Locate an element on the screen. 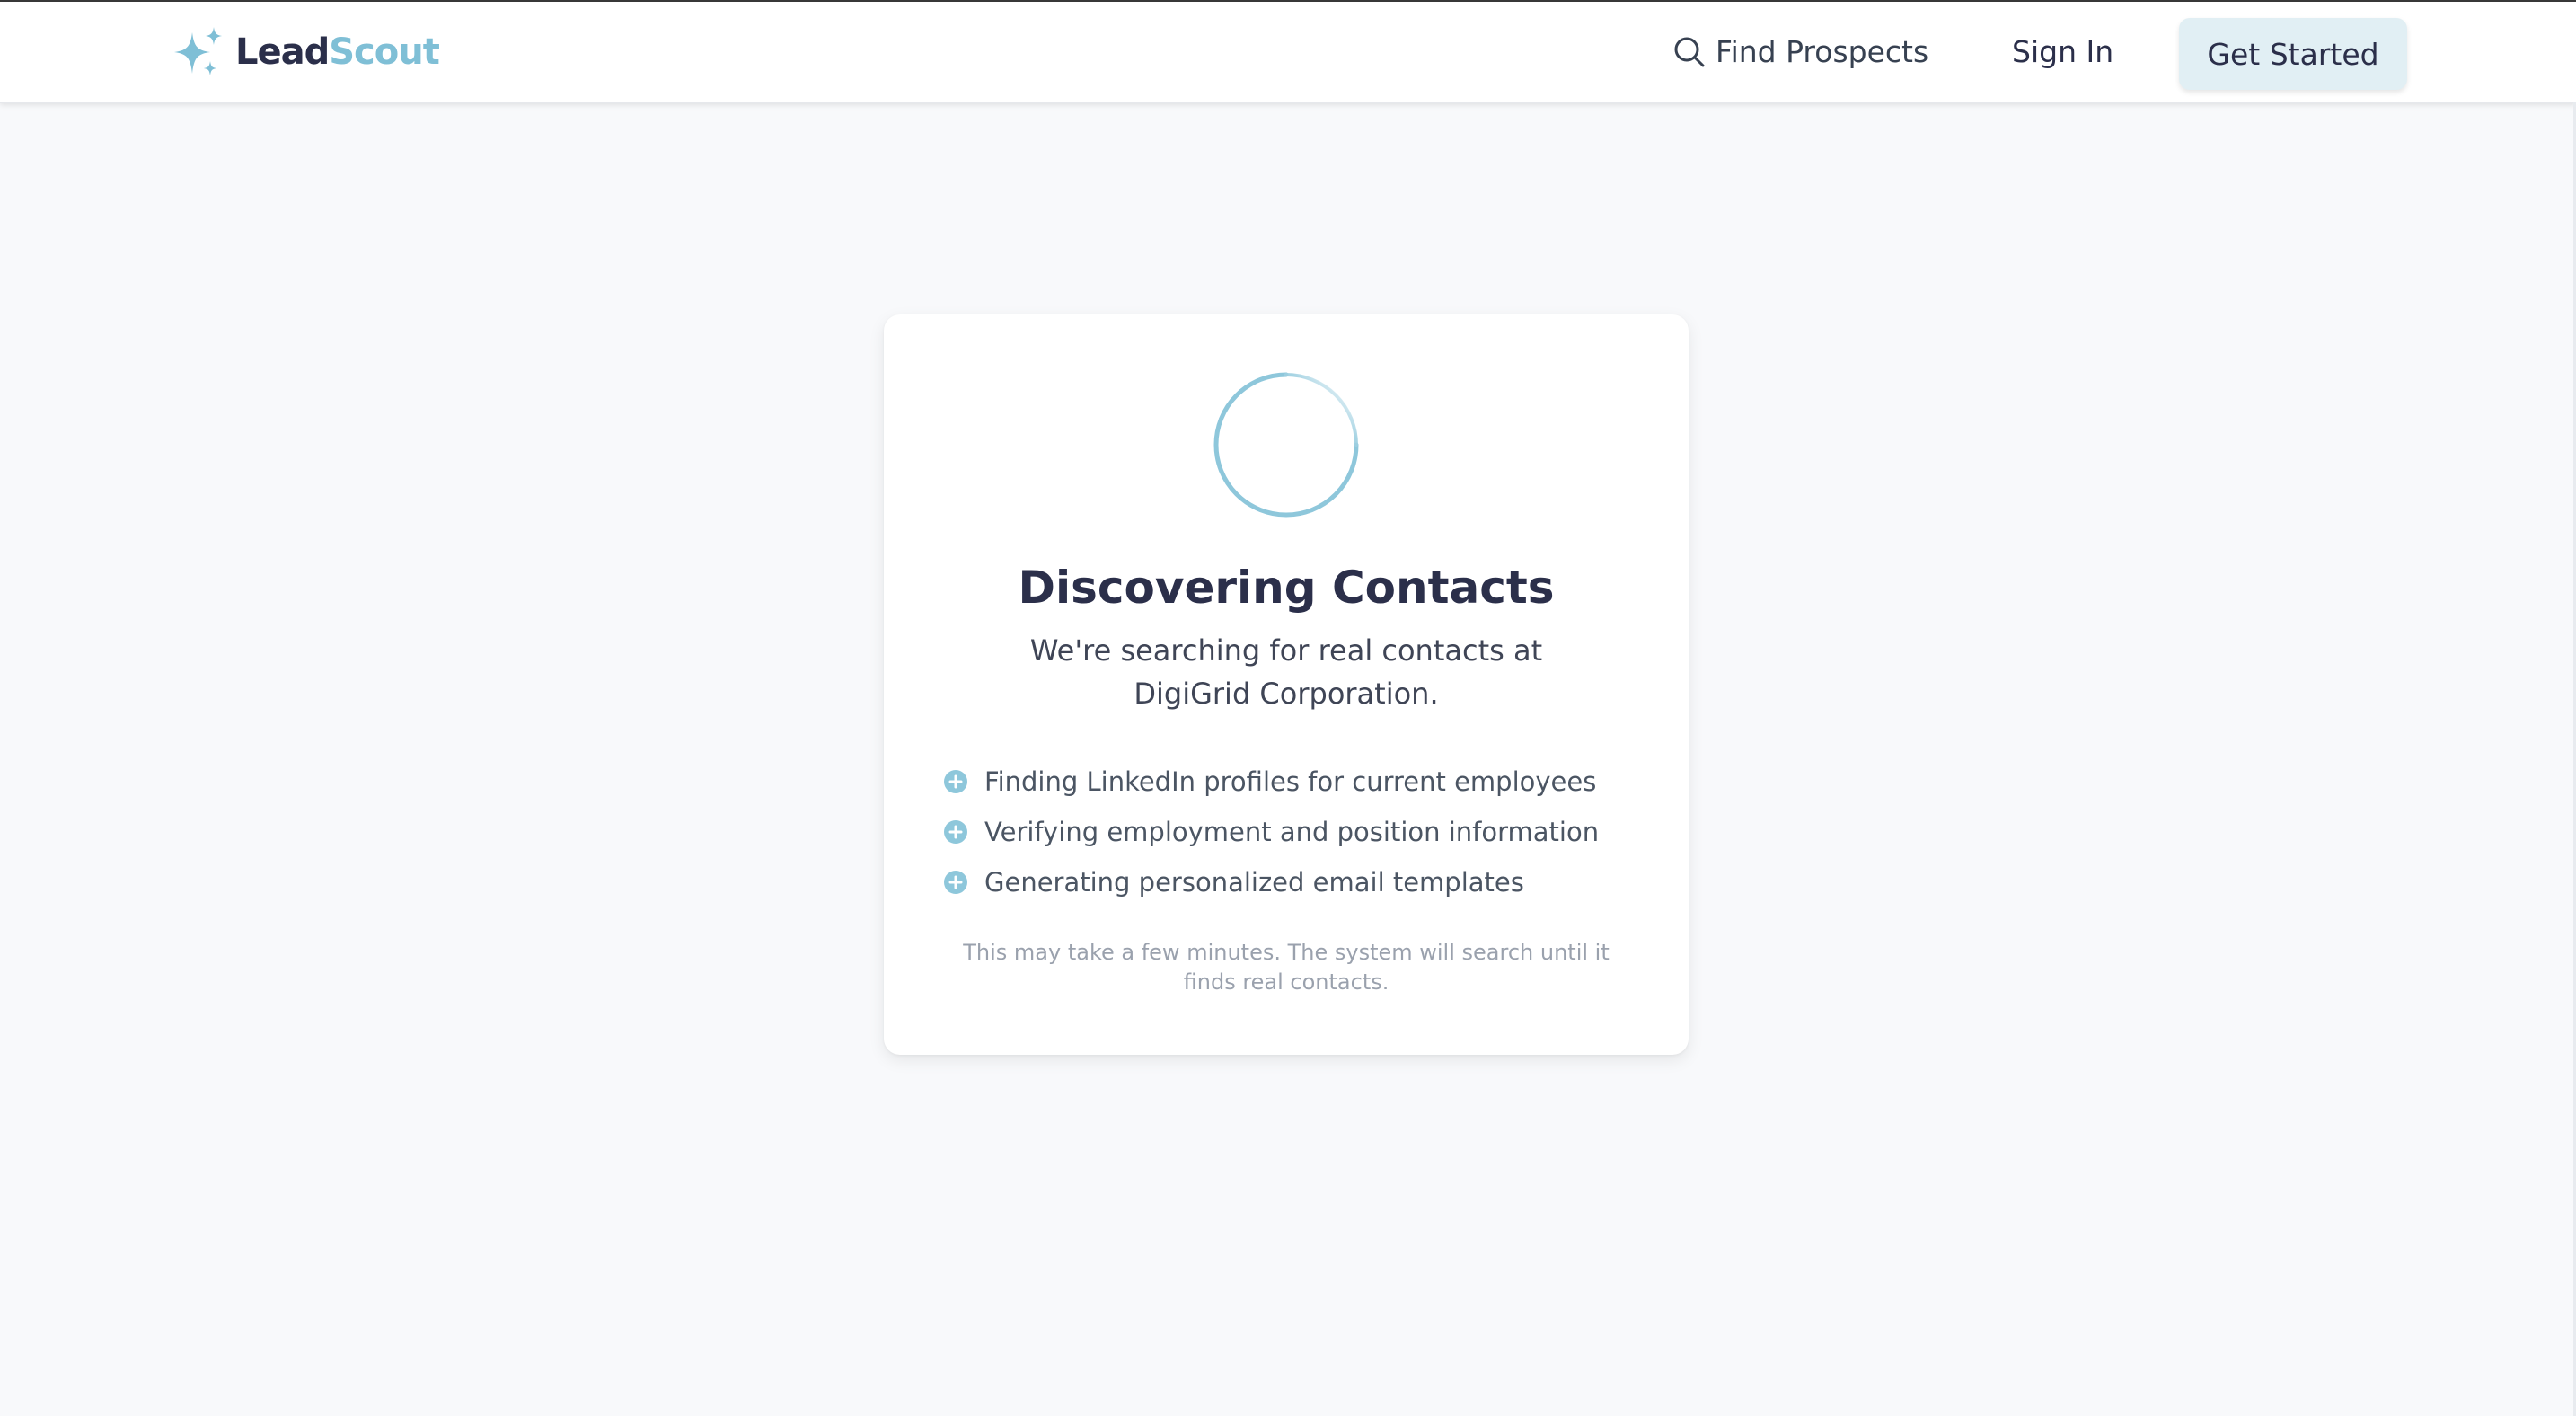 This screenshot has height=1416, width=2576. progress-step: Generating personalized email templates is located at coordinates (1293, 882).